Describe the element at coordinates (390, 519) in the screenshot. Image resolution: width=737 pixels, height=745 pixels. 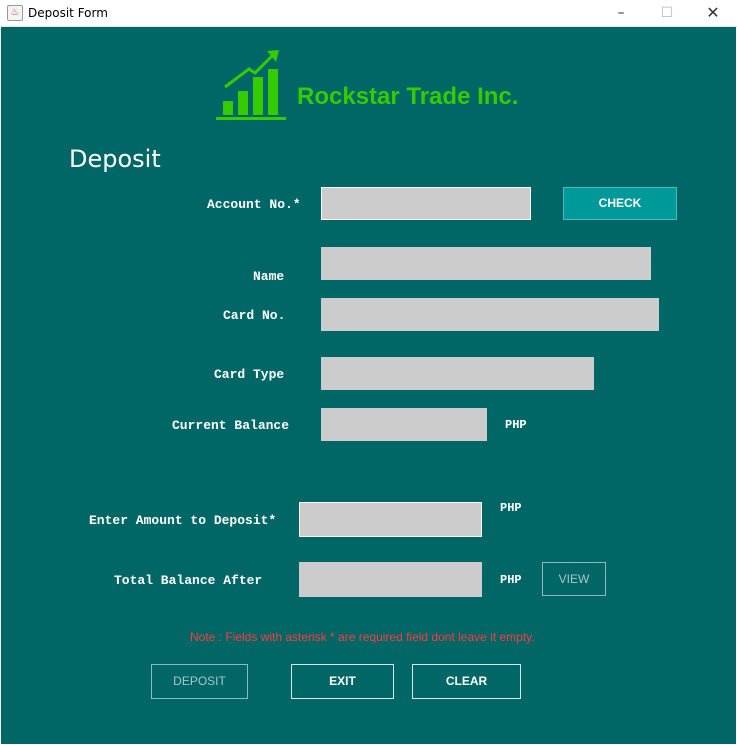
I see `deposit-amount-input` at that location.